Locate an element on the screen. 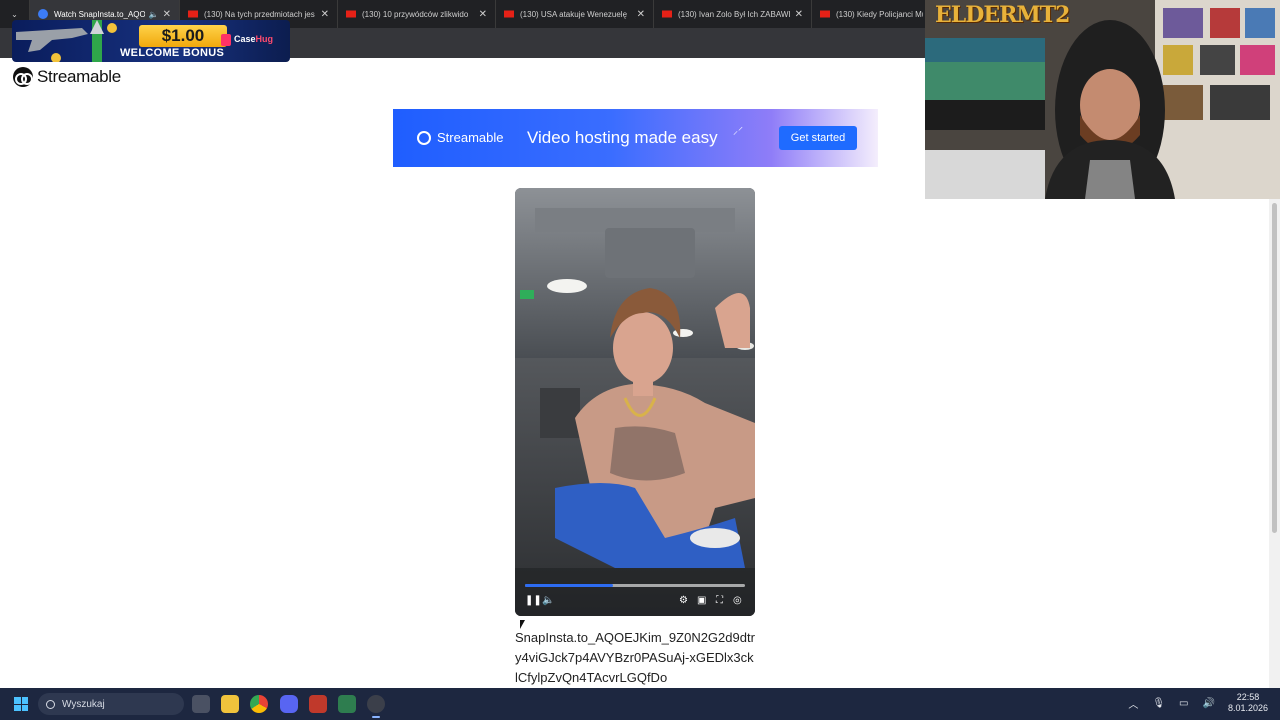  streamable-icon: ◎ is located at coordinates (737, 601).